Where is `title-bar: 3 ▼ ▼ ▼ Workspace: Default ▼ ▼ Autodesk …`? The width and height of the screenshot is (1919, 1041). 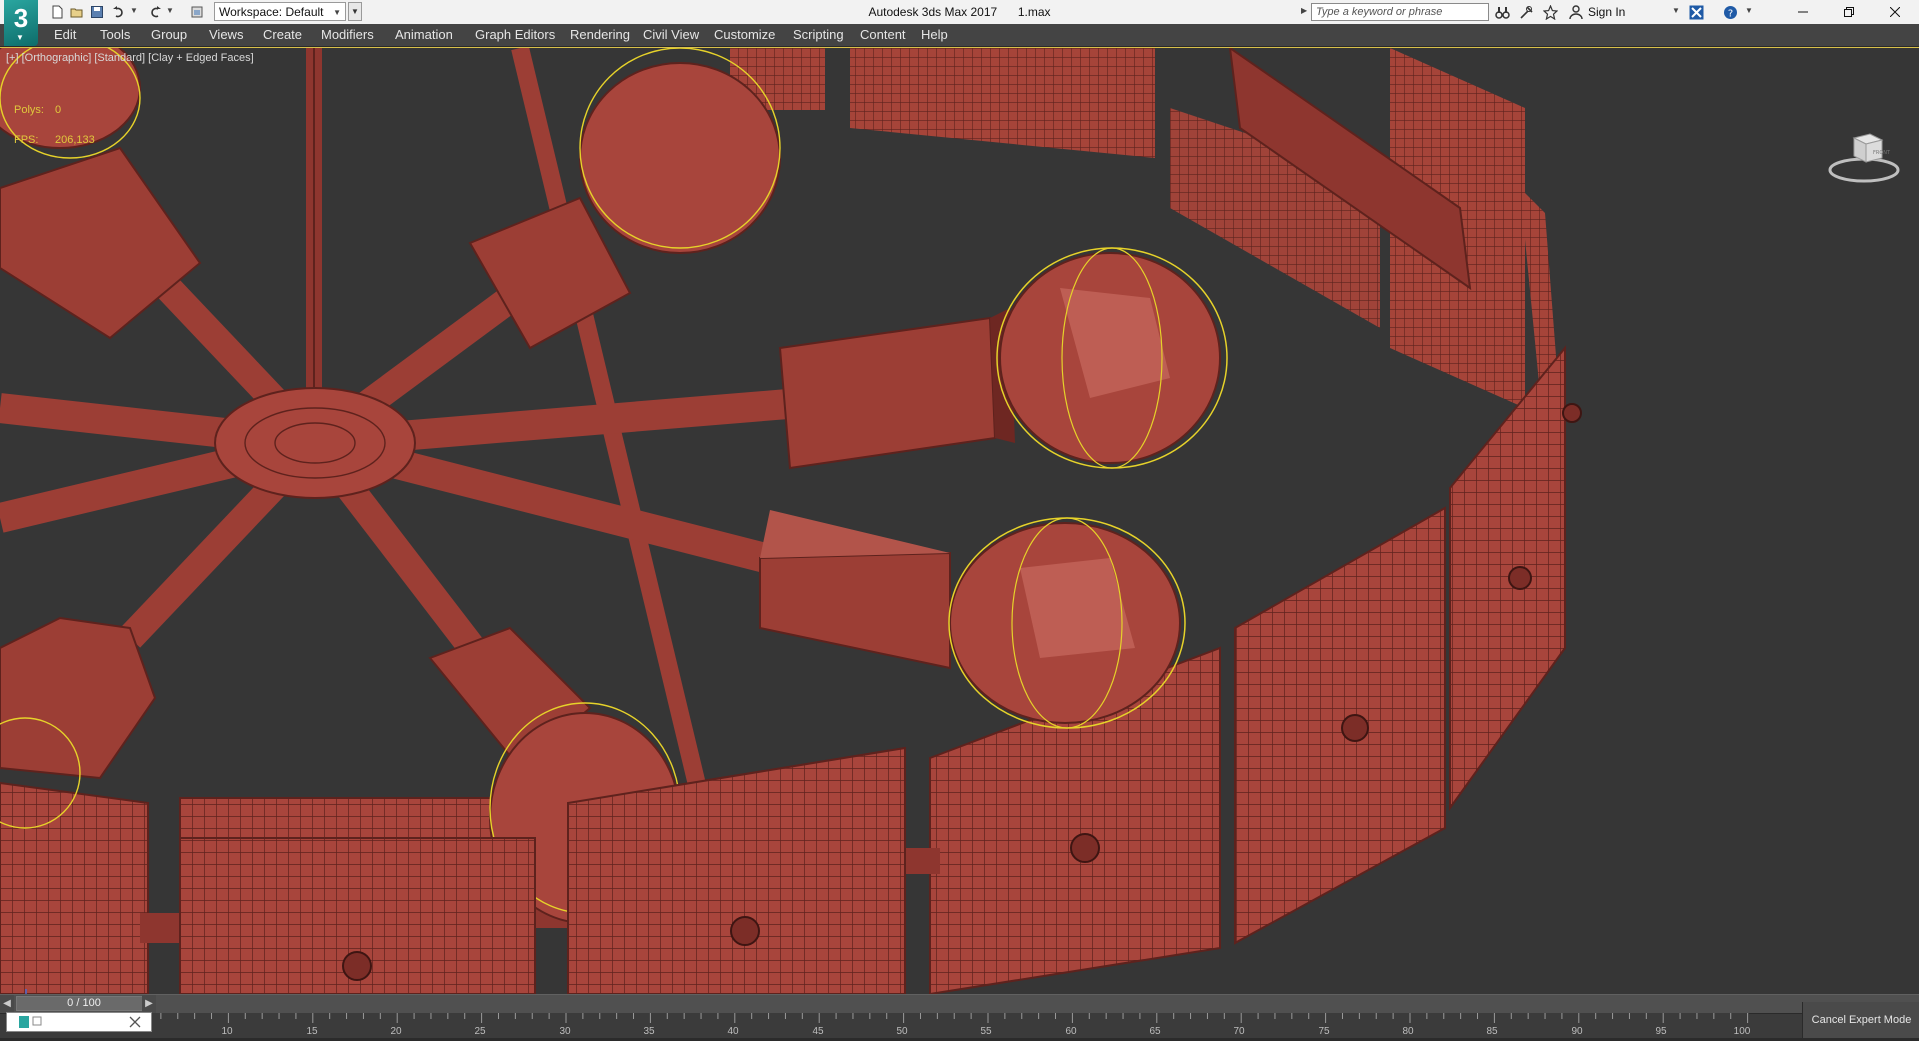 title-bar: 3 ▼ ▼ ▼ Workspace: Default ▼ ▼ Autodesk … is located at coordinates (959, 23).